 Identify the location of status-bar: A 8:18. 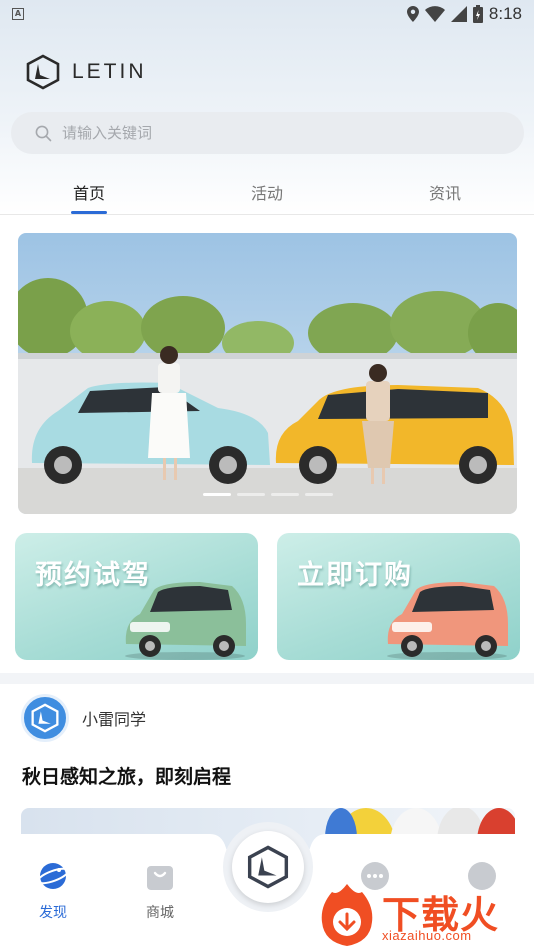
(267, 14).